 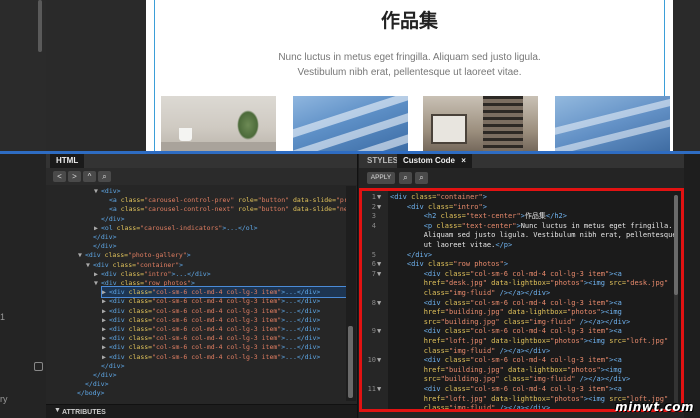 What do you see at coordinates (189, 200) in the screenshot?
I see `code-token: "carousel-control-prev"` at bounding box center [189, 200].